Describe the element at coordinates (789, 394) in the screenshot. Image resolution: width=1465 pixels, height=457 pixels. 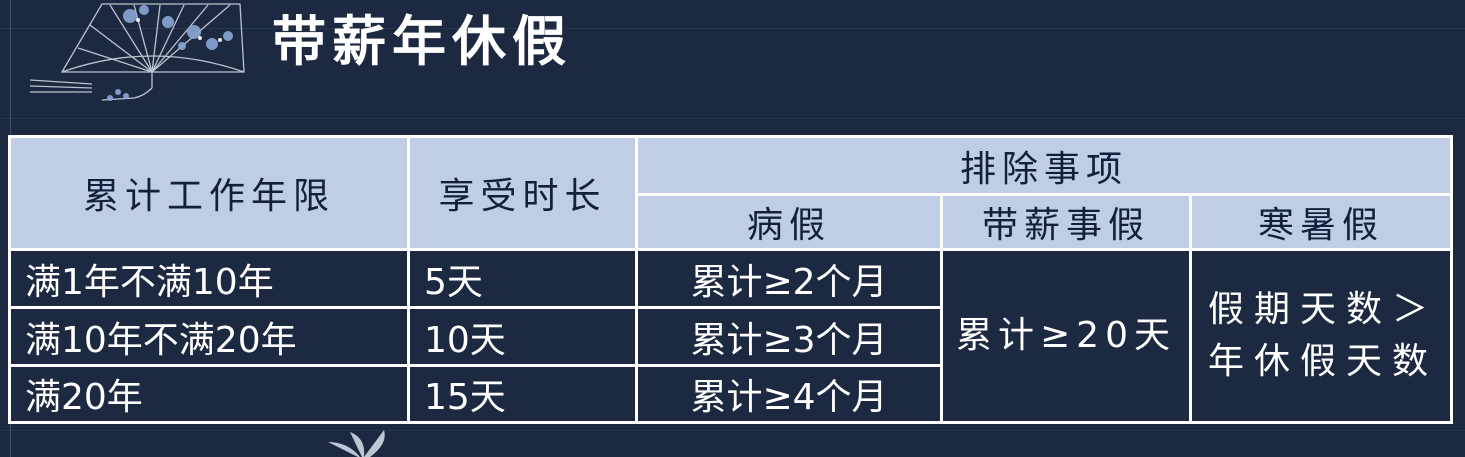
I see `sick-leave-cell: 累计≥4个月` at that location.